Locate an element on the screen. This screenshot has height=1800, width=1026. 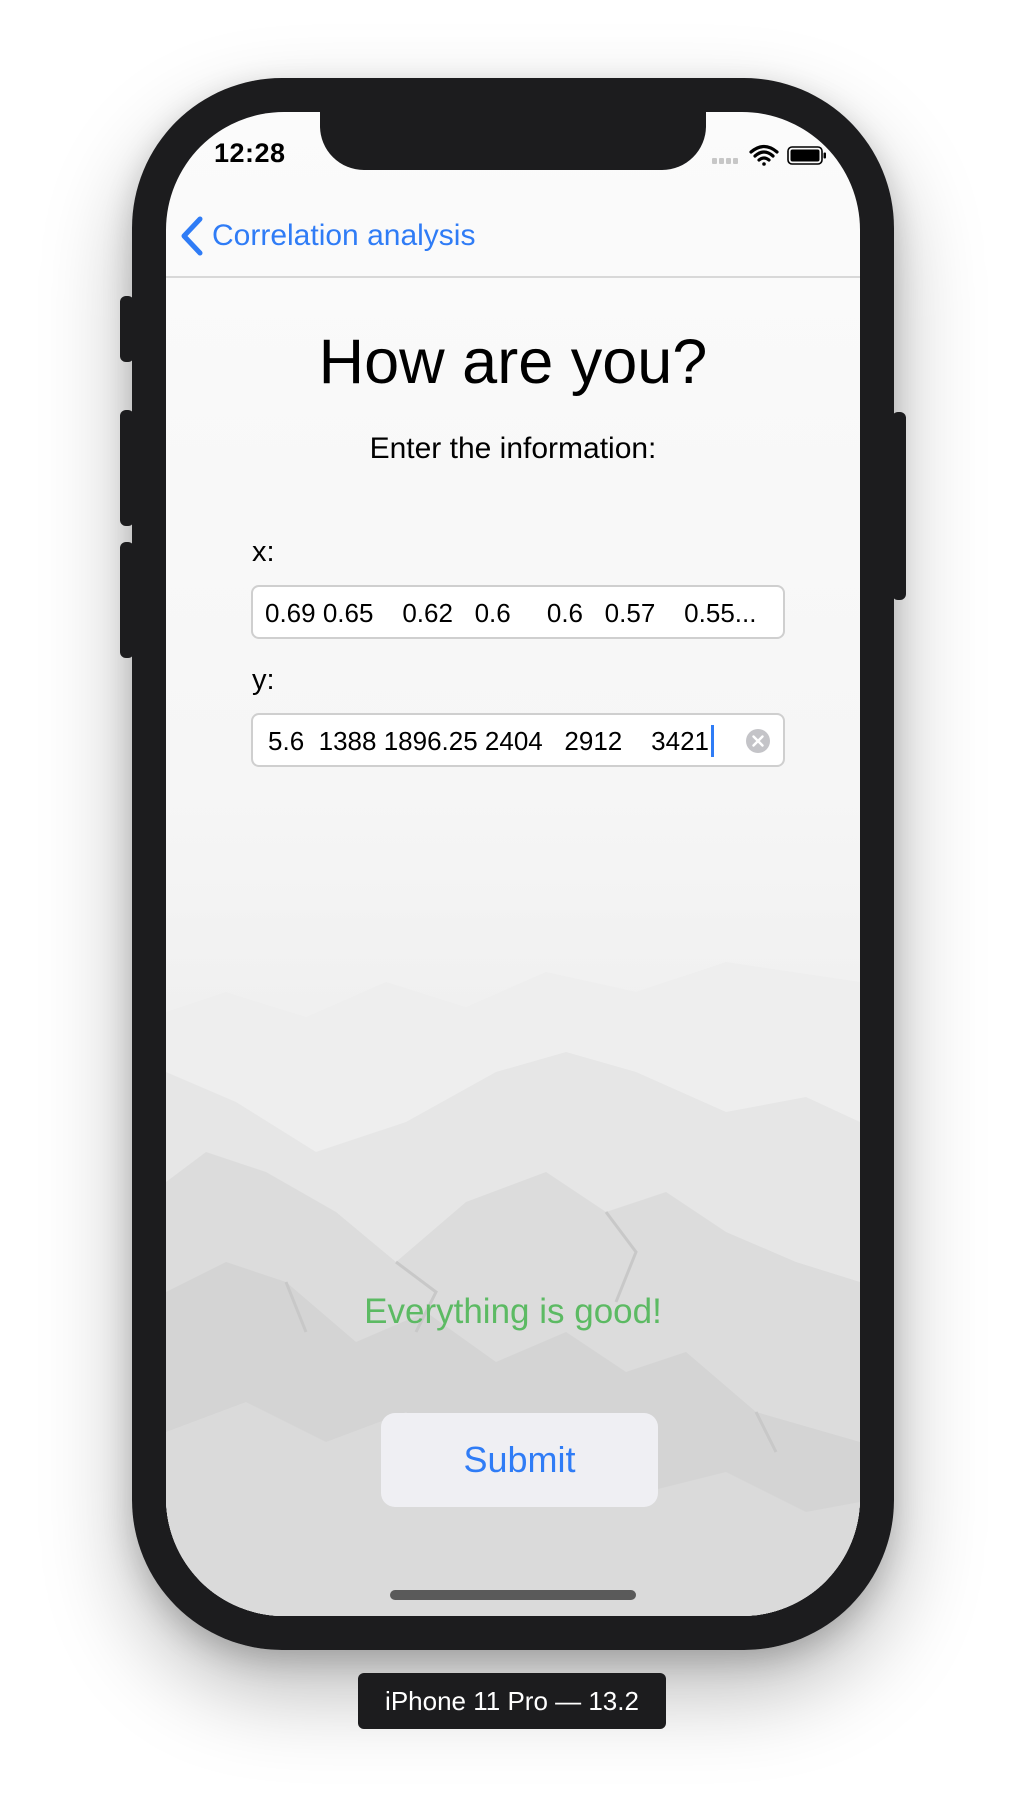
text-caret is located at coordinates (712, 741).